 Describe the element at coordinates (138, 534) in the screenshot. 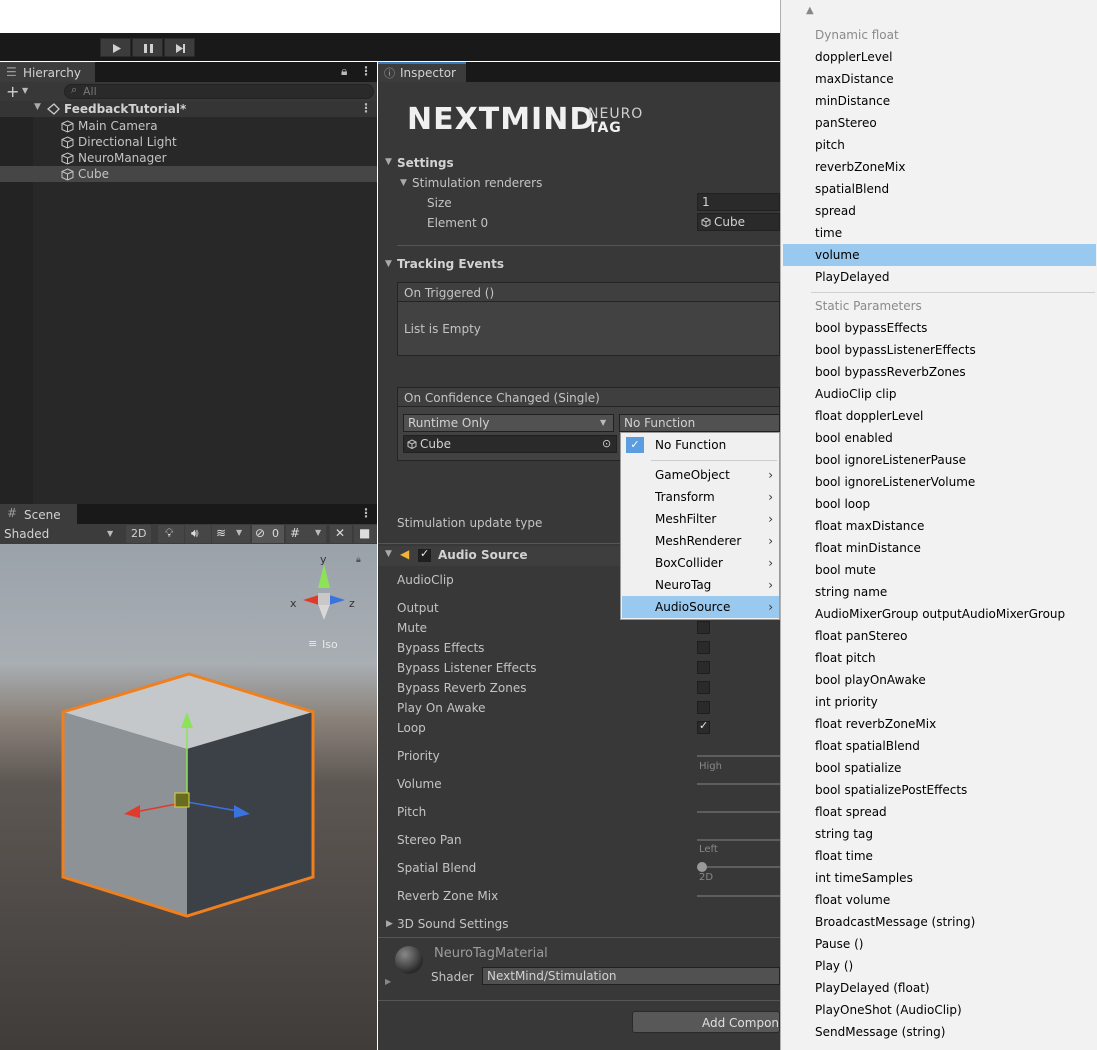

I see `toggle-2d-button: 2D` at that location.